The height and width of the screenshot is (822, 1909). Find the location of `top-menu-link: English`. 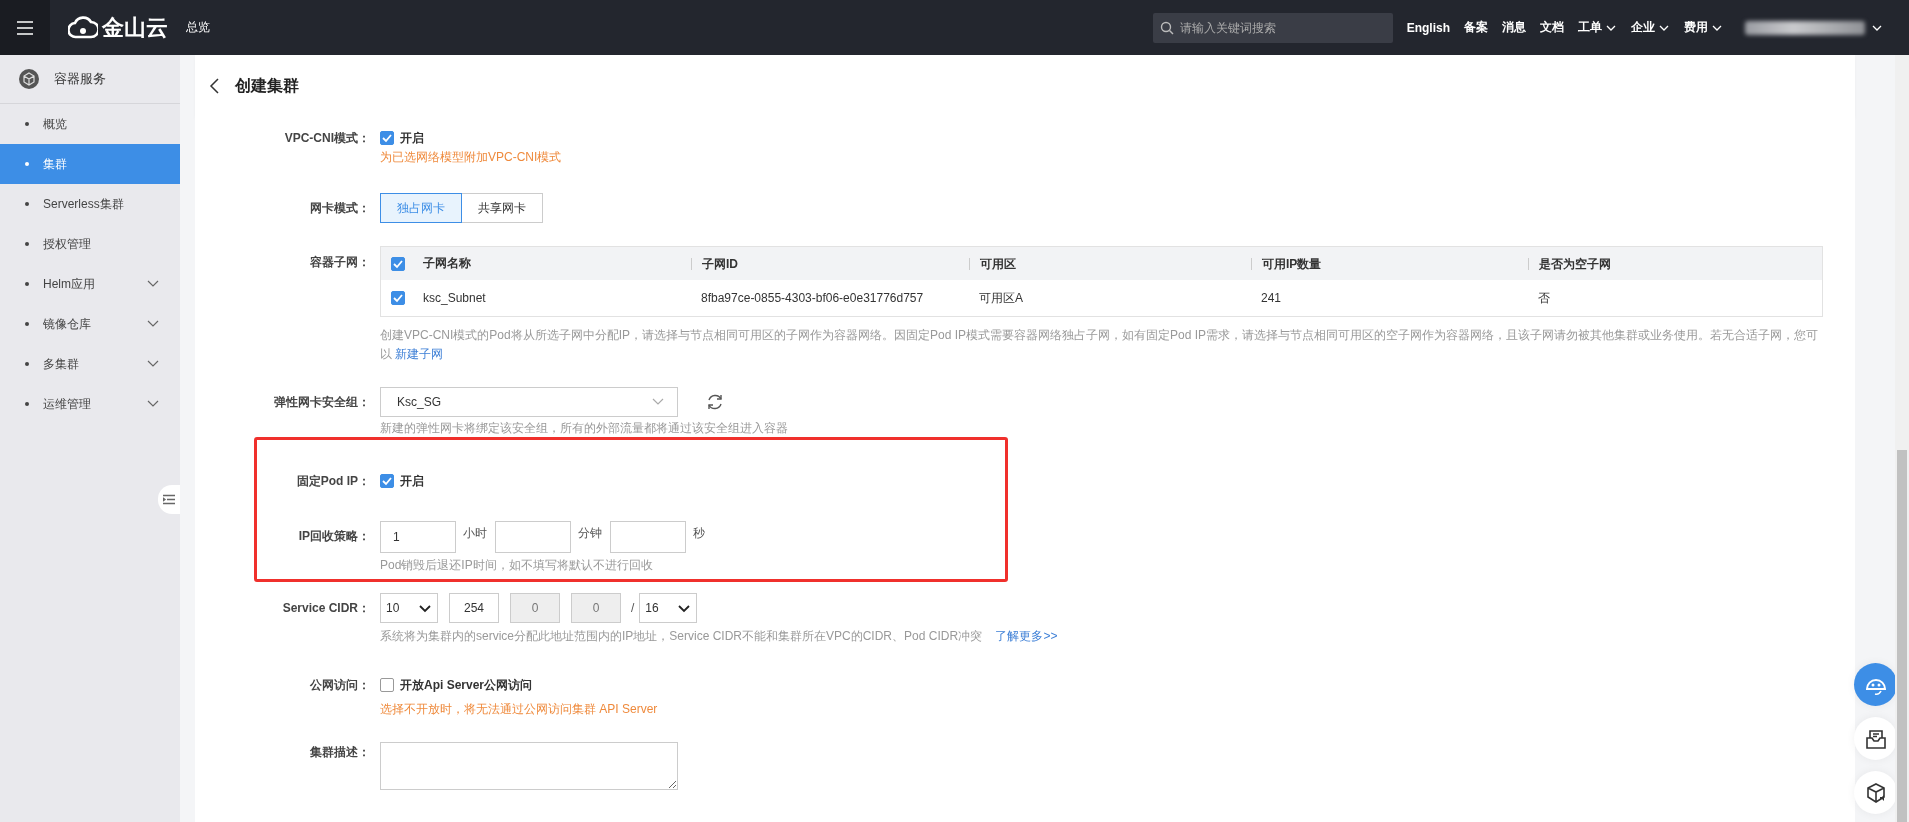

top-menu-link: English is located at coordinates (1428, 27).